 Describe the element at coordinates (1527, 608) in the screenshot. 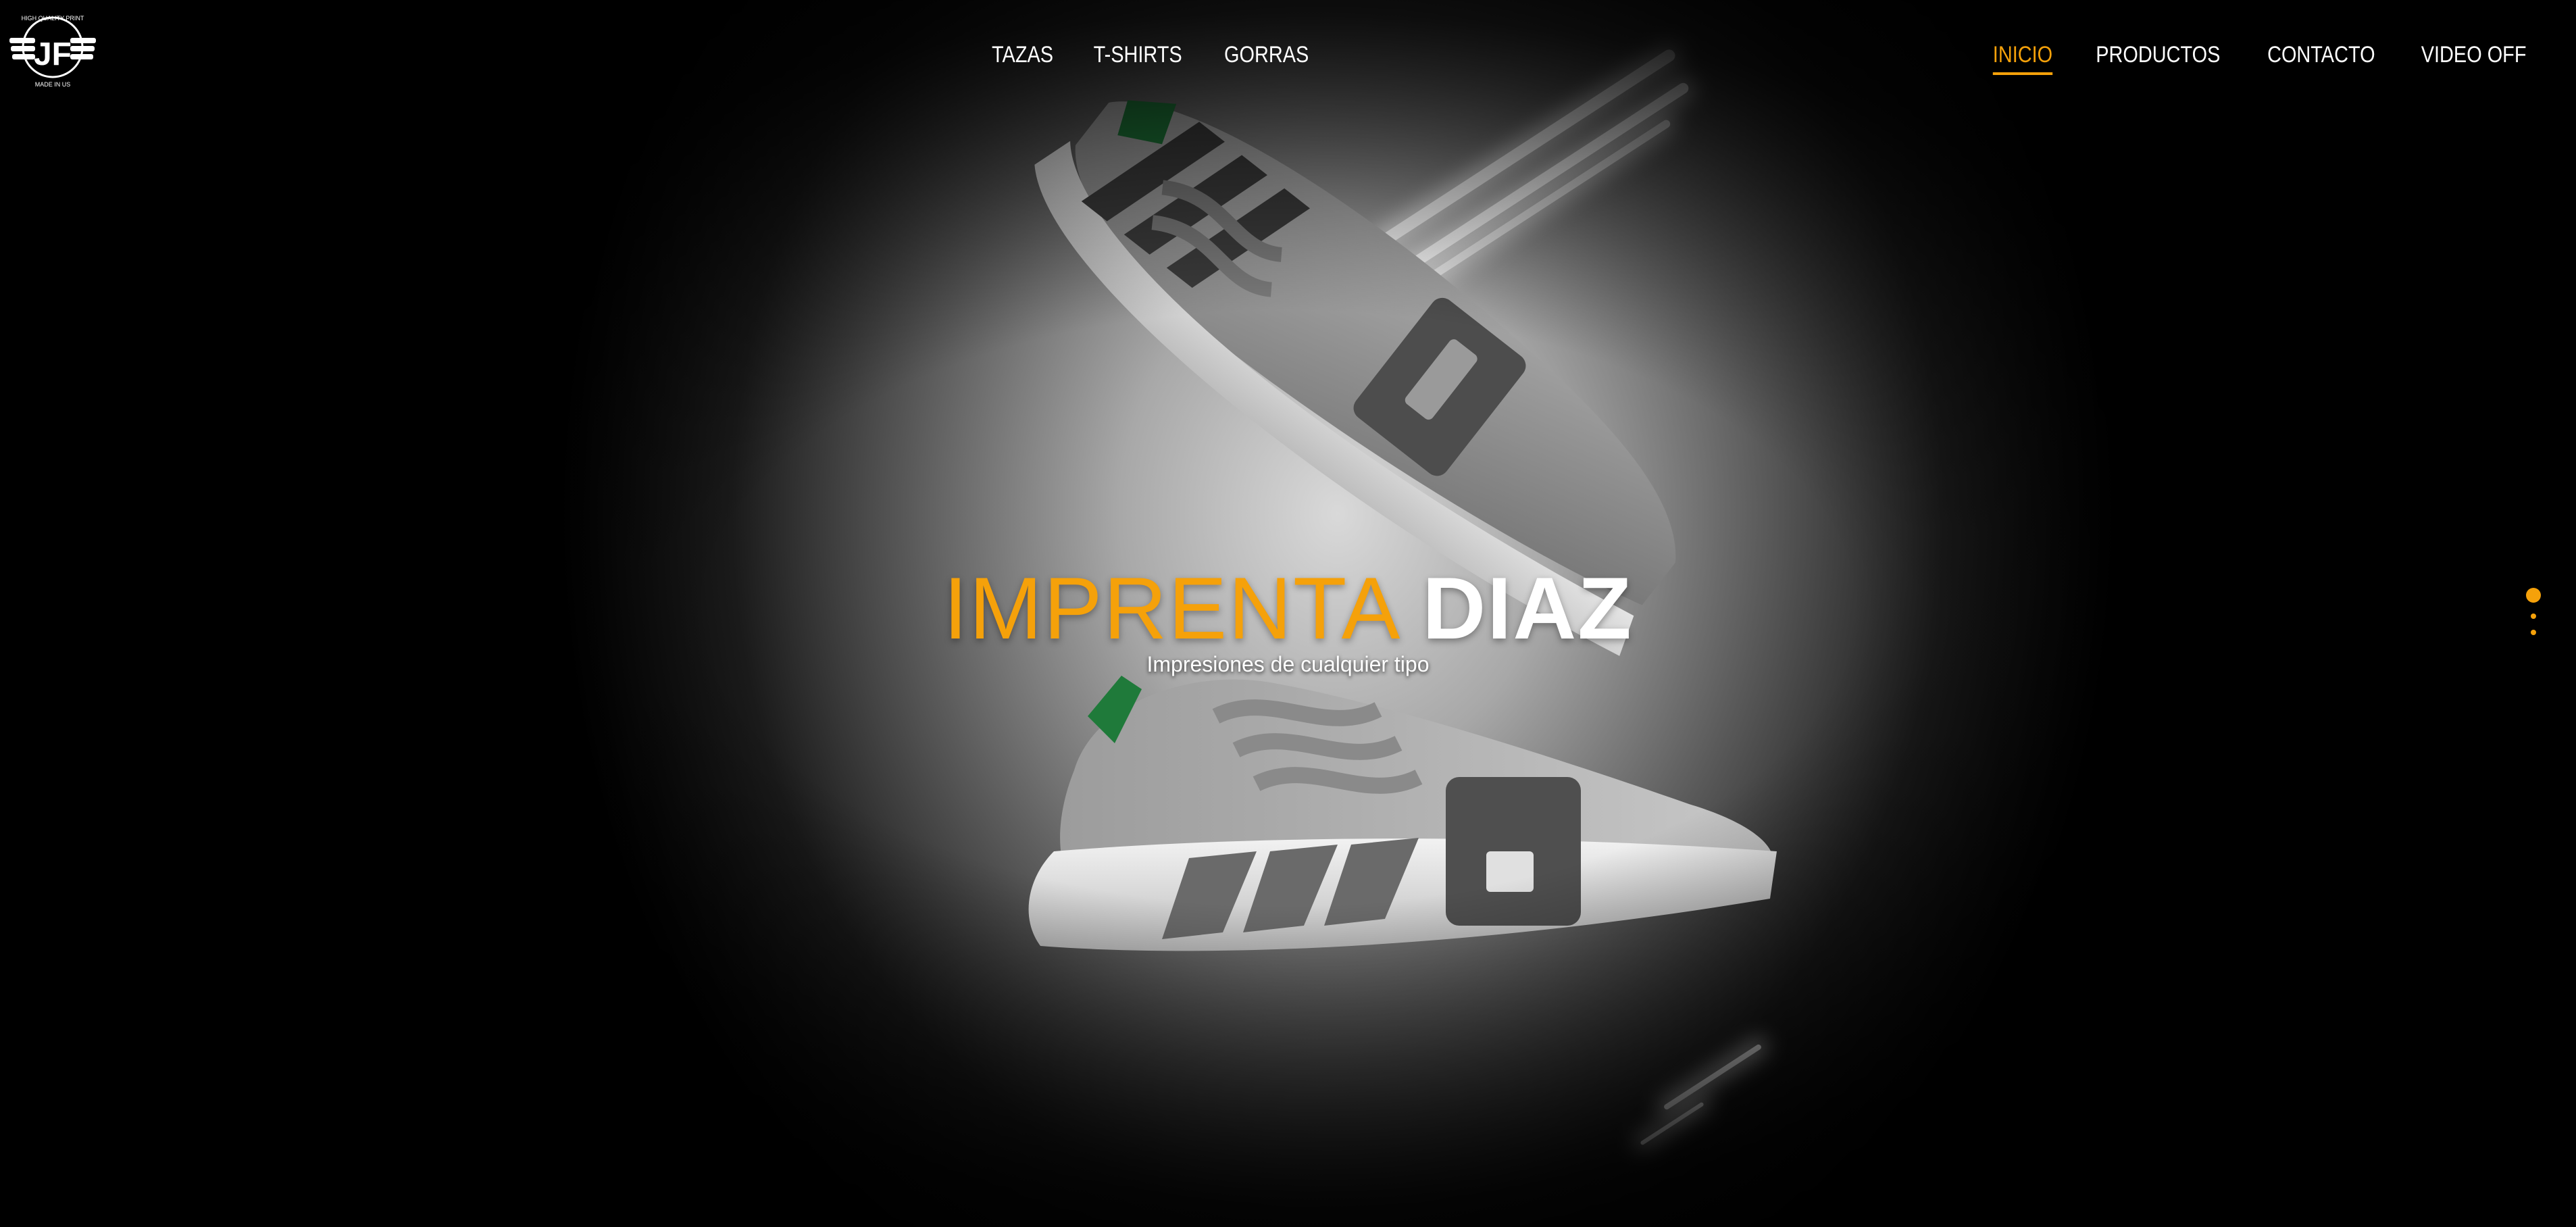

I see `hero-title-part2: DIAZ` at that location.